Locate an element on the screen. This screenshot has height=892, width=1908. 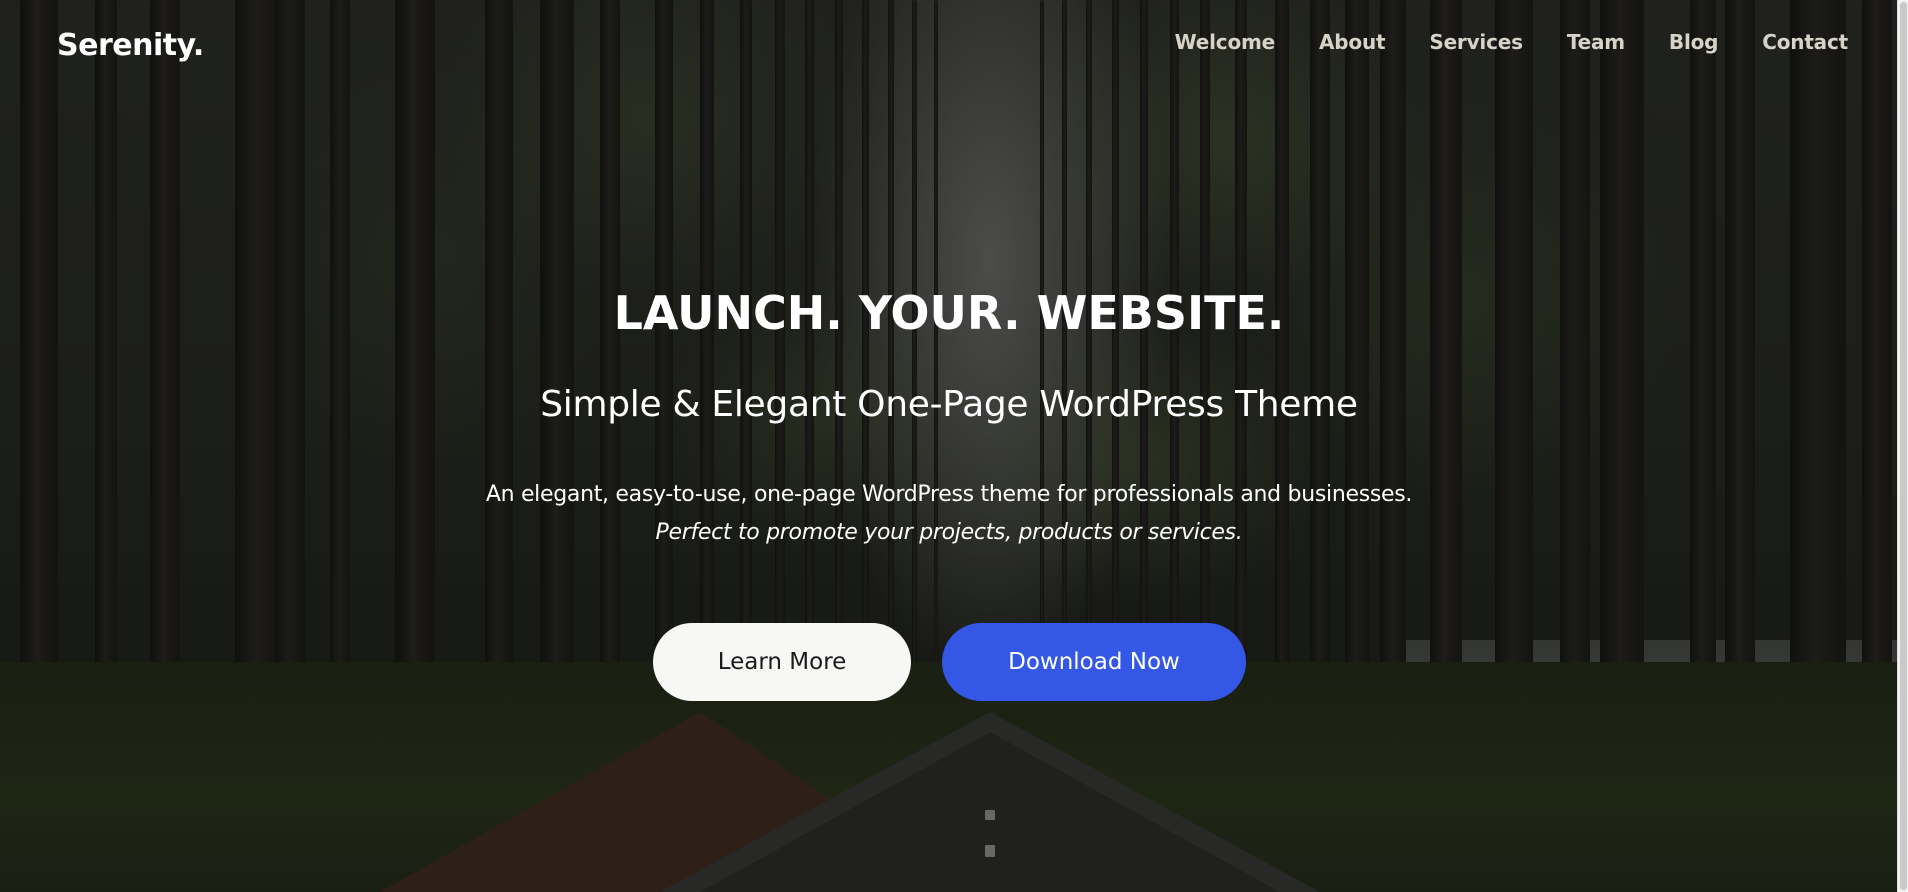
main-nav: Welcome About Services Team Blog Contact is located at coordinates (1490, 42).